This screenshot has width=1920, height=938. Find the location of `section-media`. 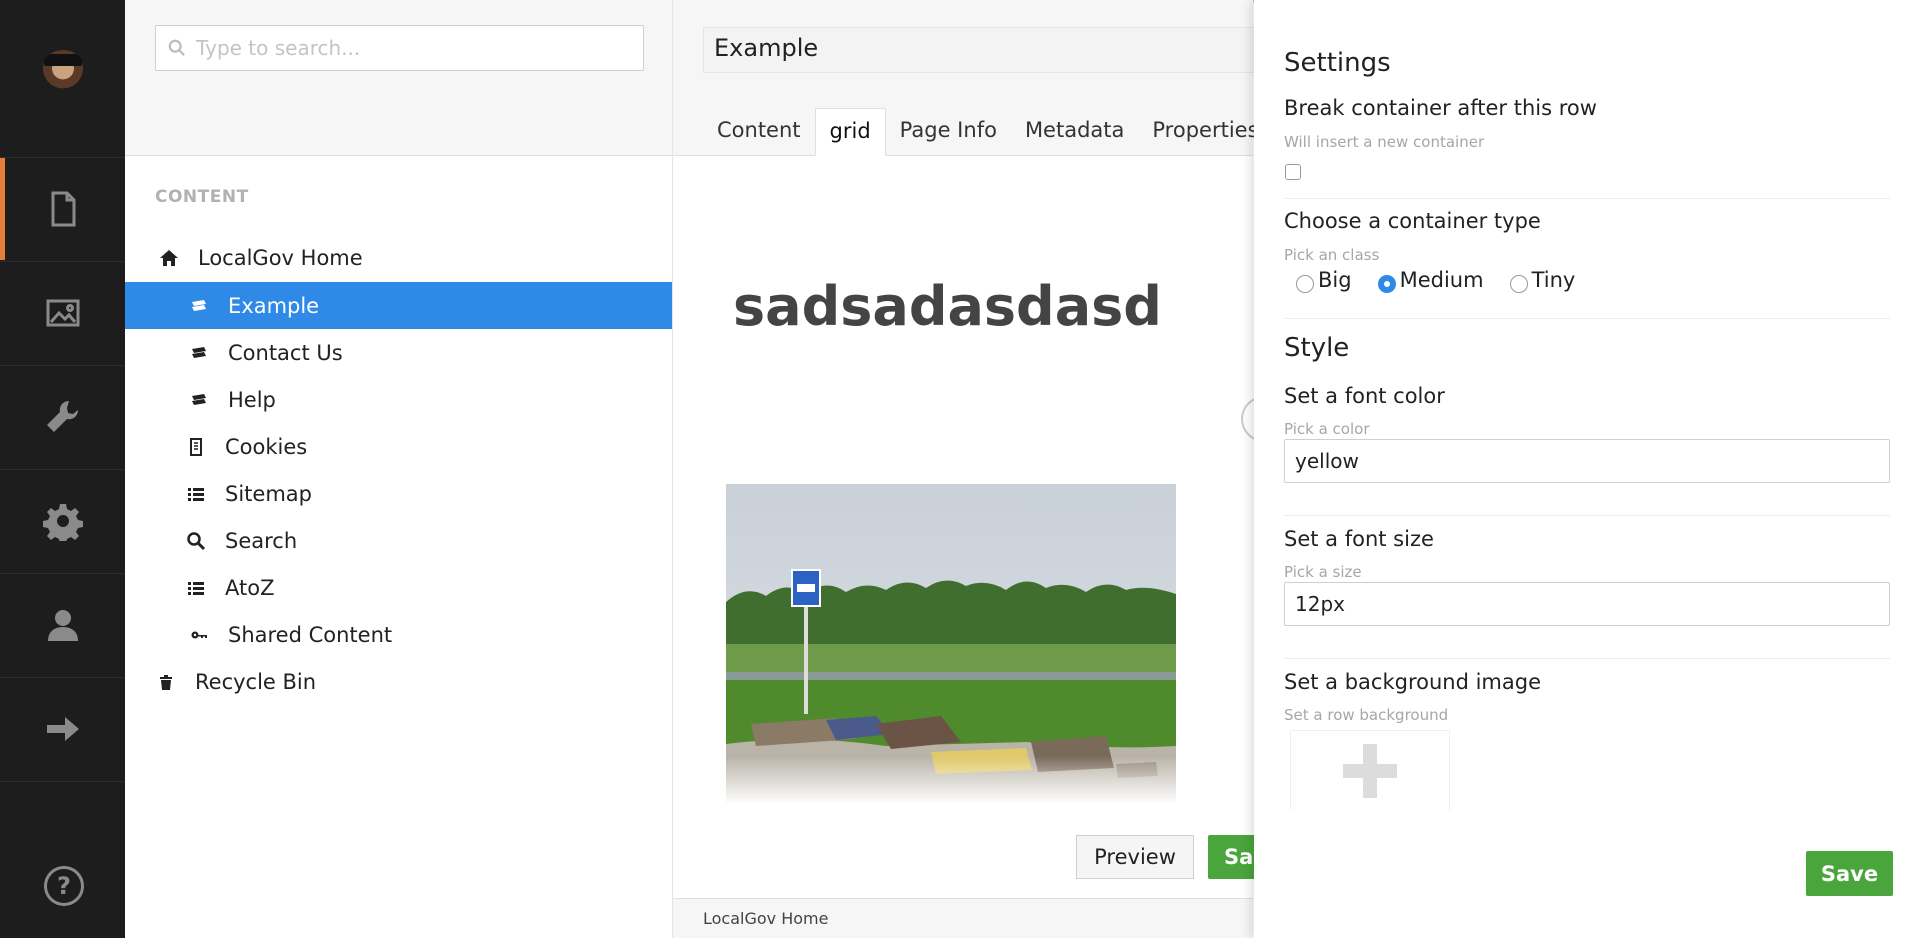

section-media is located at coordinates (62, 312).